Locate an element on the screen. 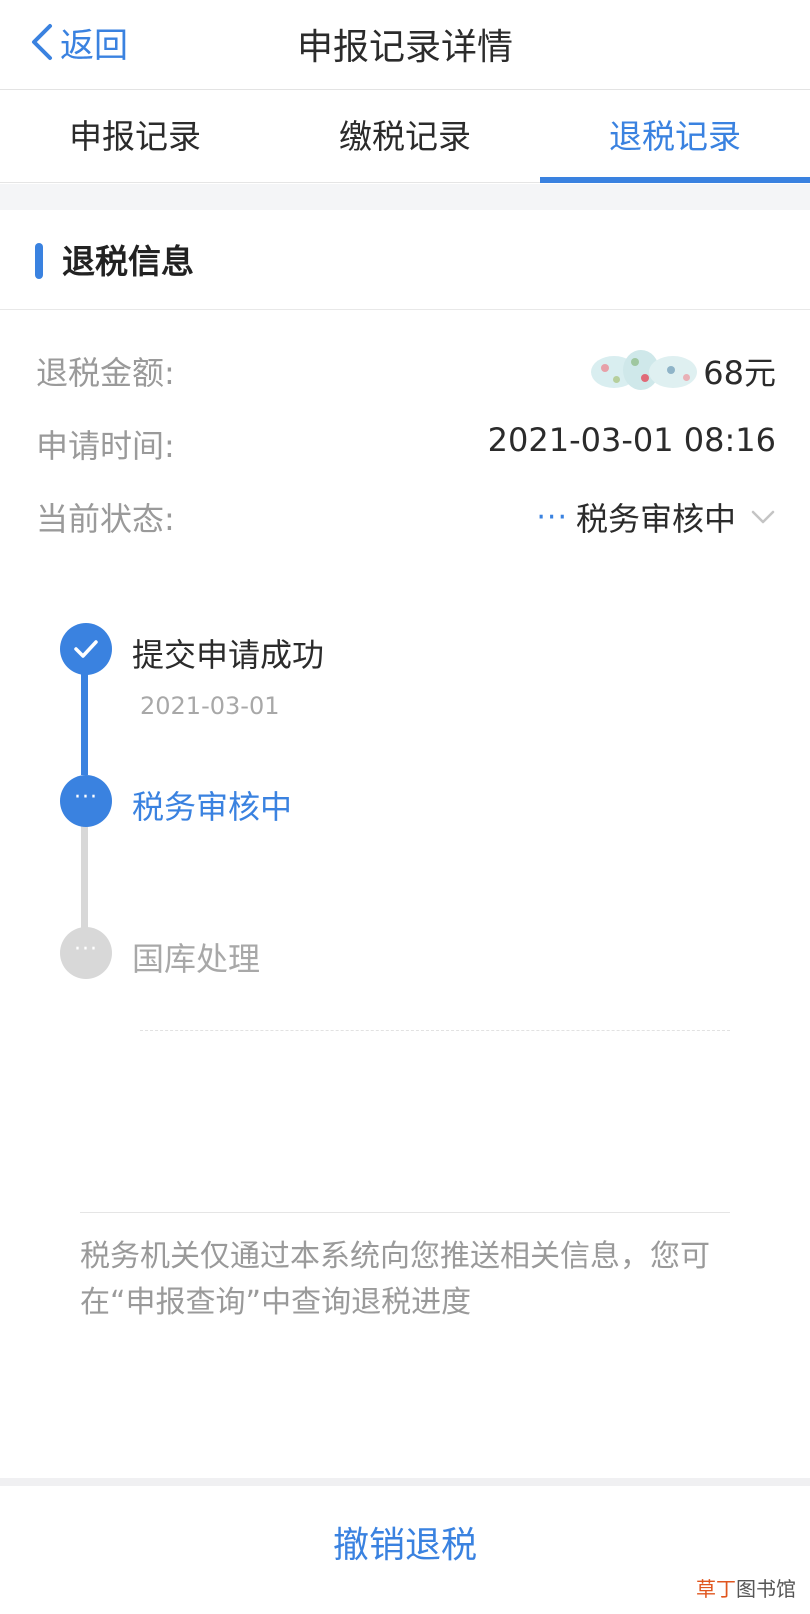  revoke-refund-button: 撤销退税 is located at coordinates (405, 1550).